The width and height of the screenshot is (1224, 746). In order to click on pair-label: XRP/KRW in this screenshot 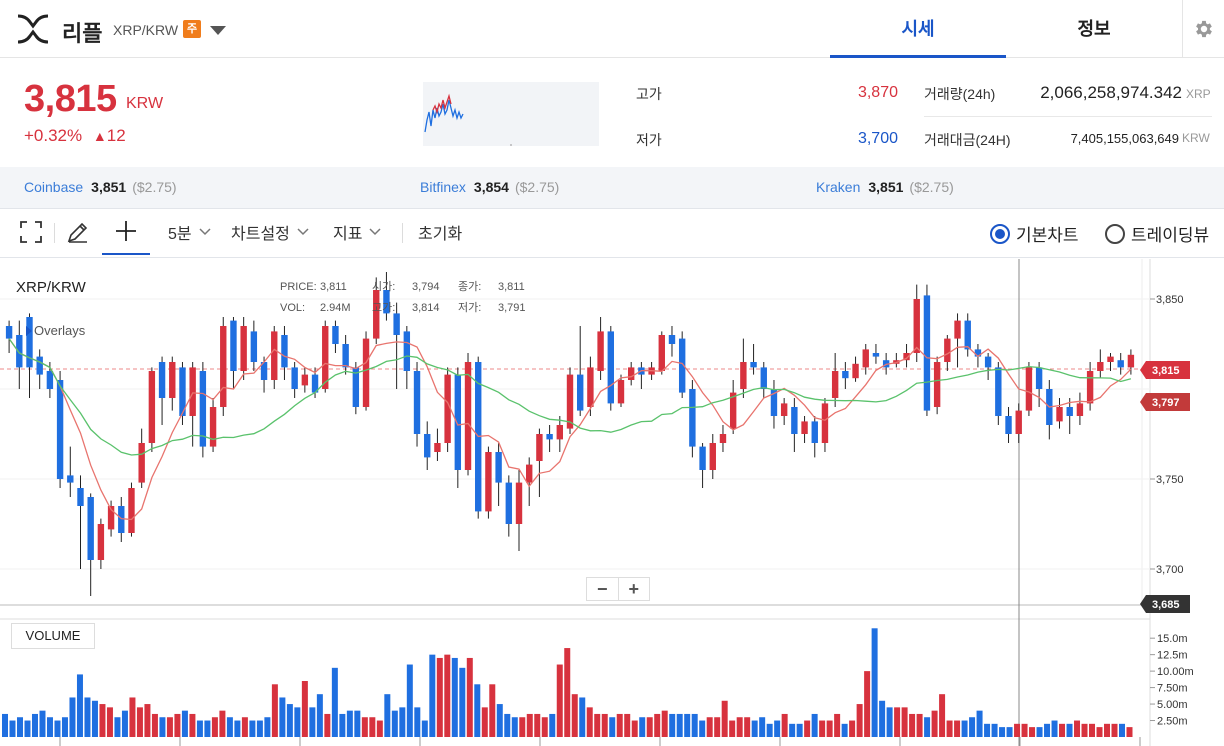, I will do `click(146, 30)`.